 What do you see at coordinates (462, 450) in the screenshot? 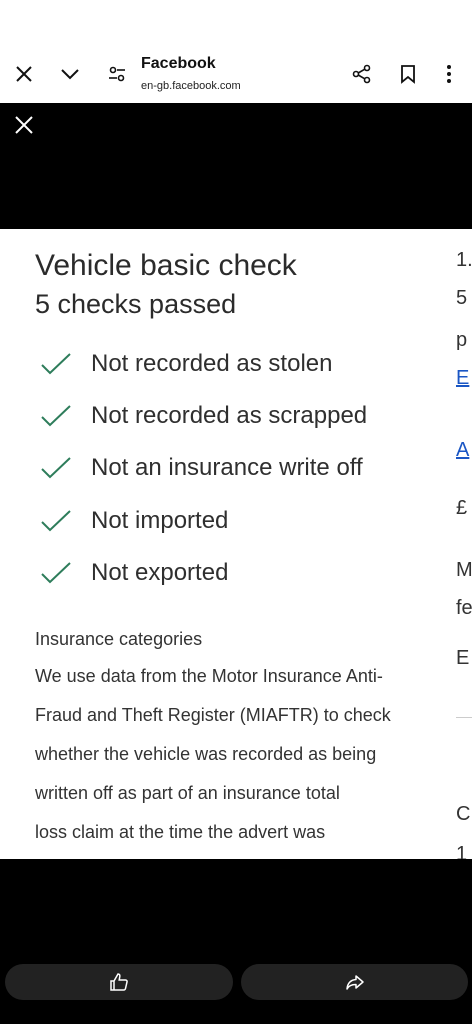
I see `peek-link: A` at bounding box center [462, 450].